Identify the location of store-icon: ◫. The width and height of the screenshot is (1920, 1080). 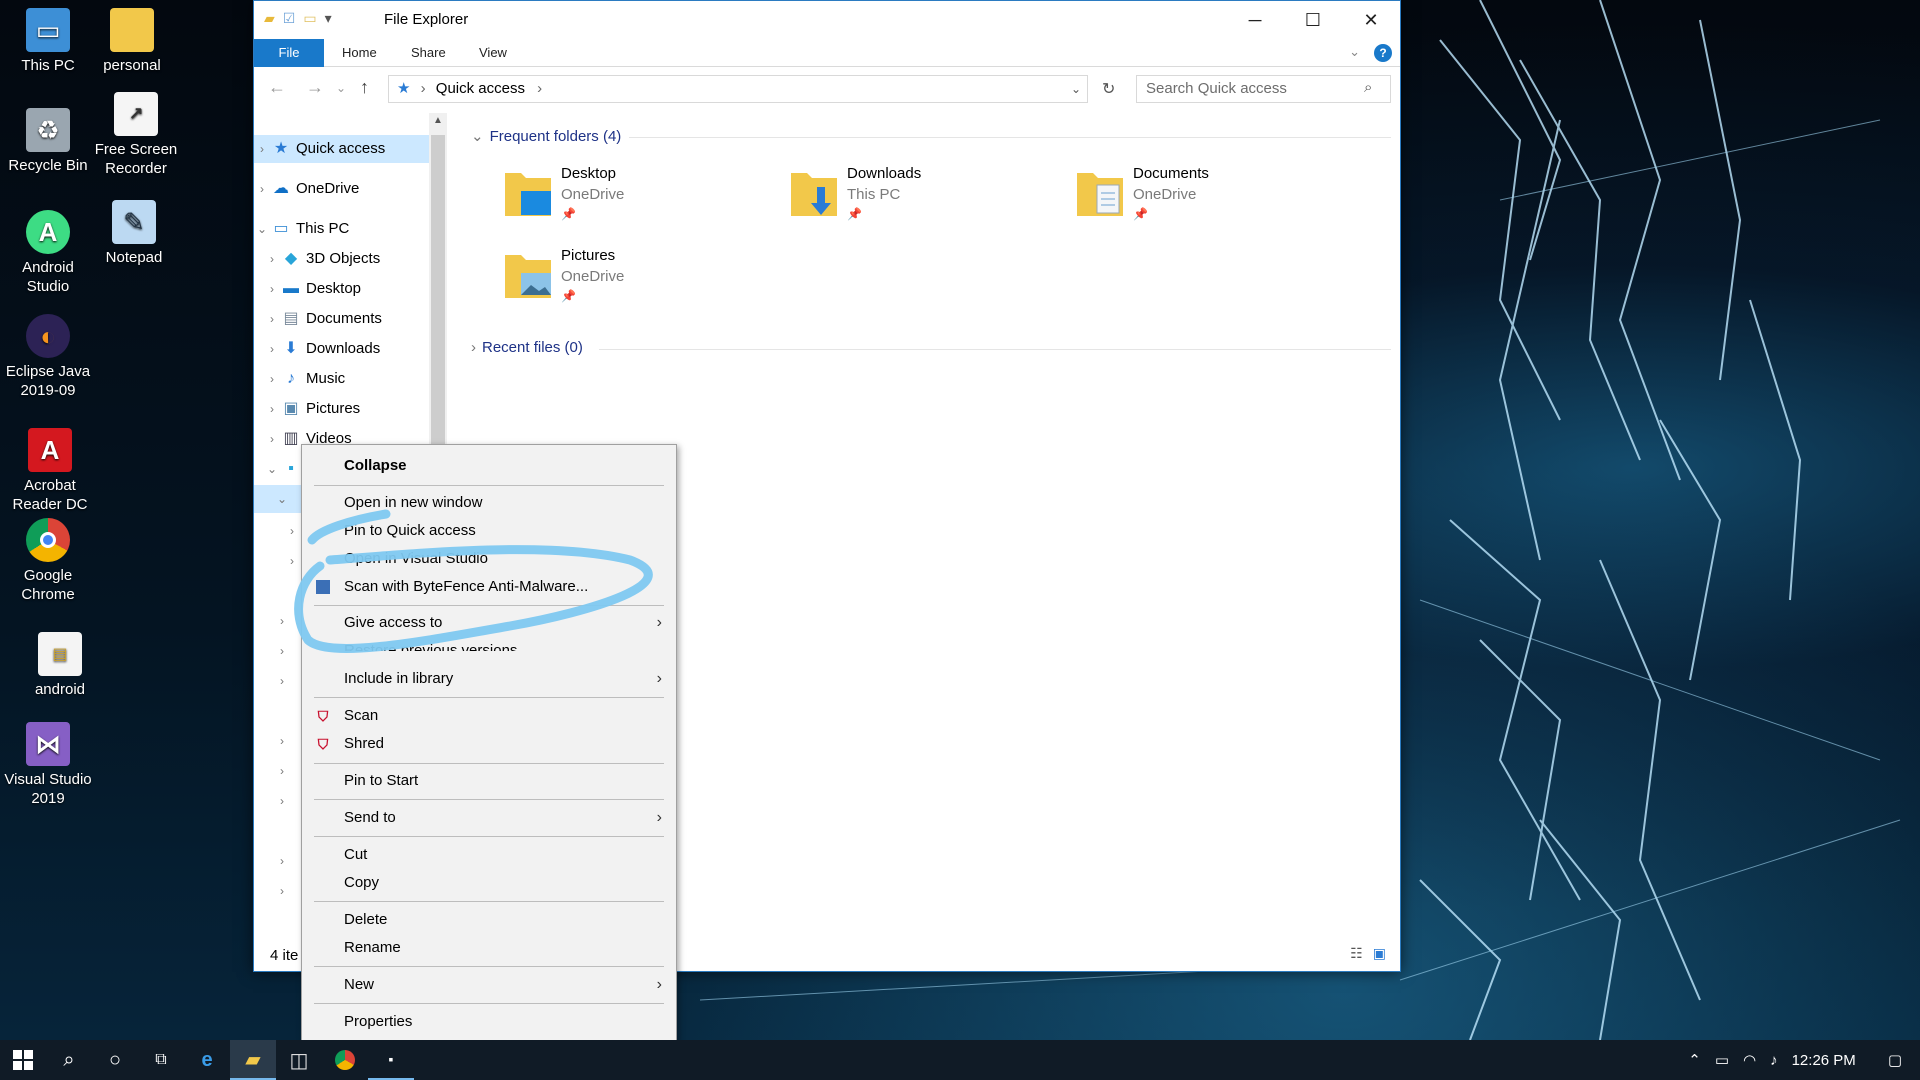
(299, 1060).